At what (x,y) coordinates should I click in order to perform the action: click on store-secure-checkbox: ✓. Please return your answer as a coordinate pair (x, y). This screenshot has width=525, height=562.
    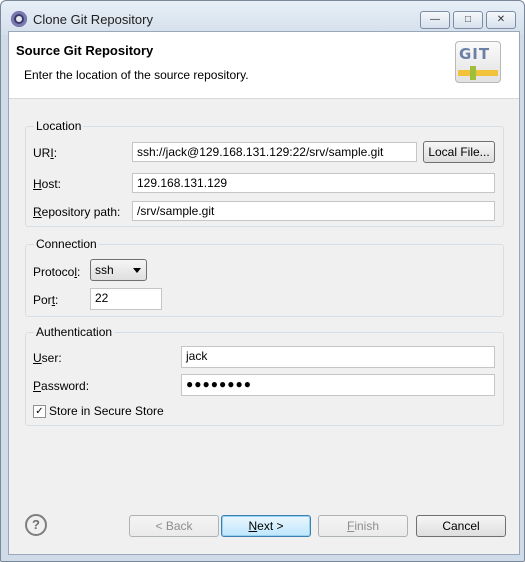
    Looking at the image, I should click on (39, 411).